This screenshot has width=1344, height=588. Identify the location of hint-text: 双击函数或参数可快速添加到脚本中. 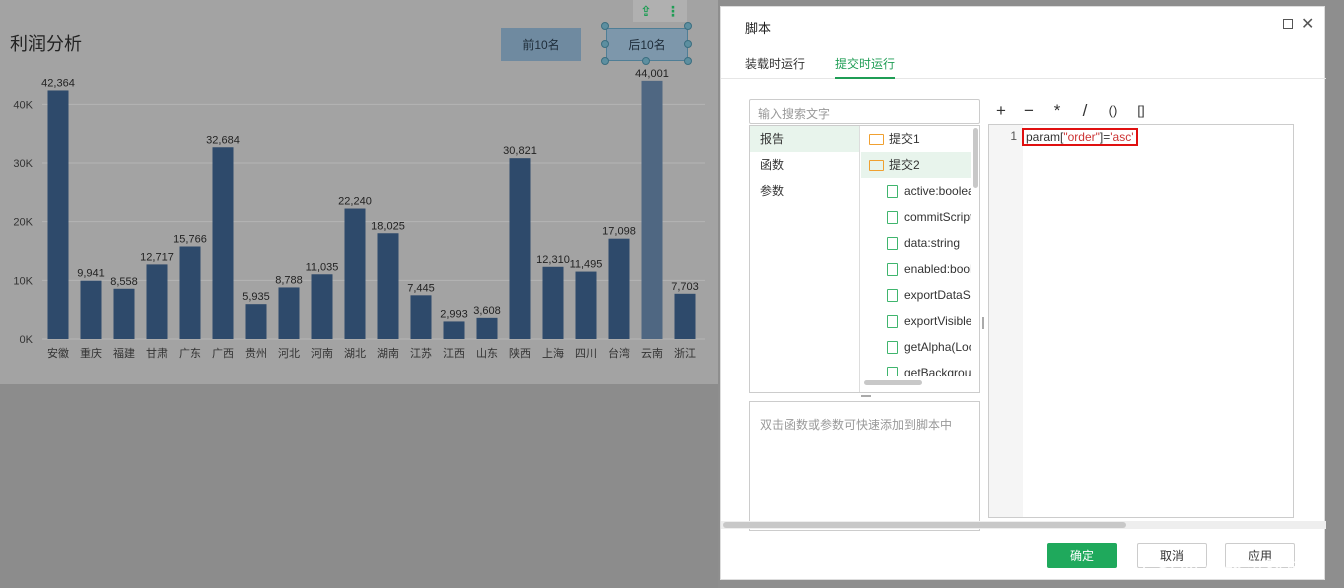
(856, 425).